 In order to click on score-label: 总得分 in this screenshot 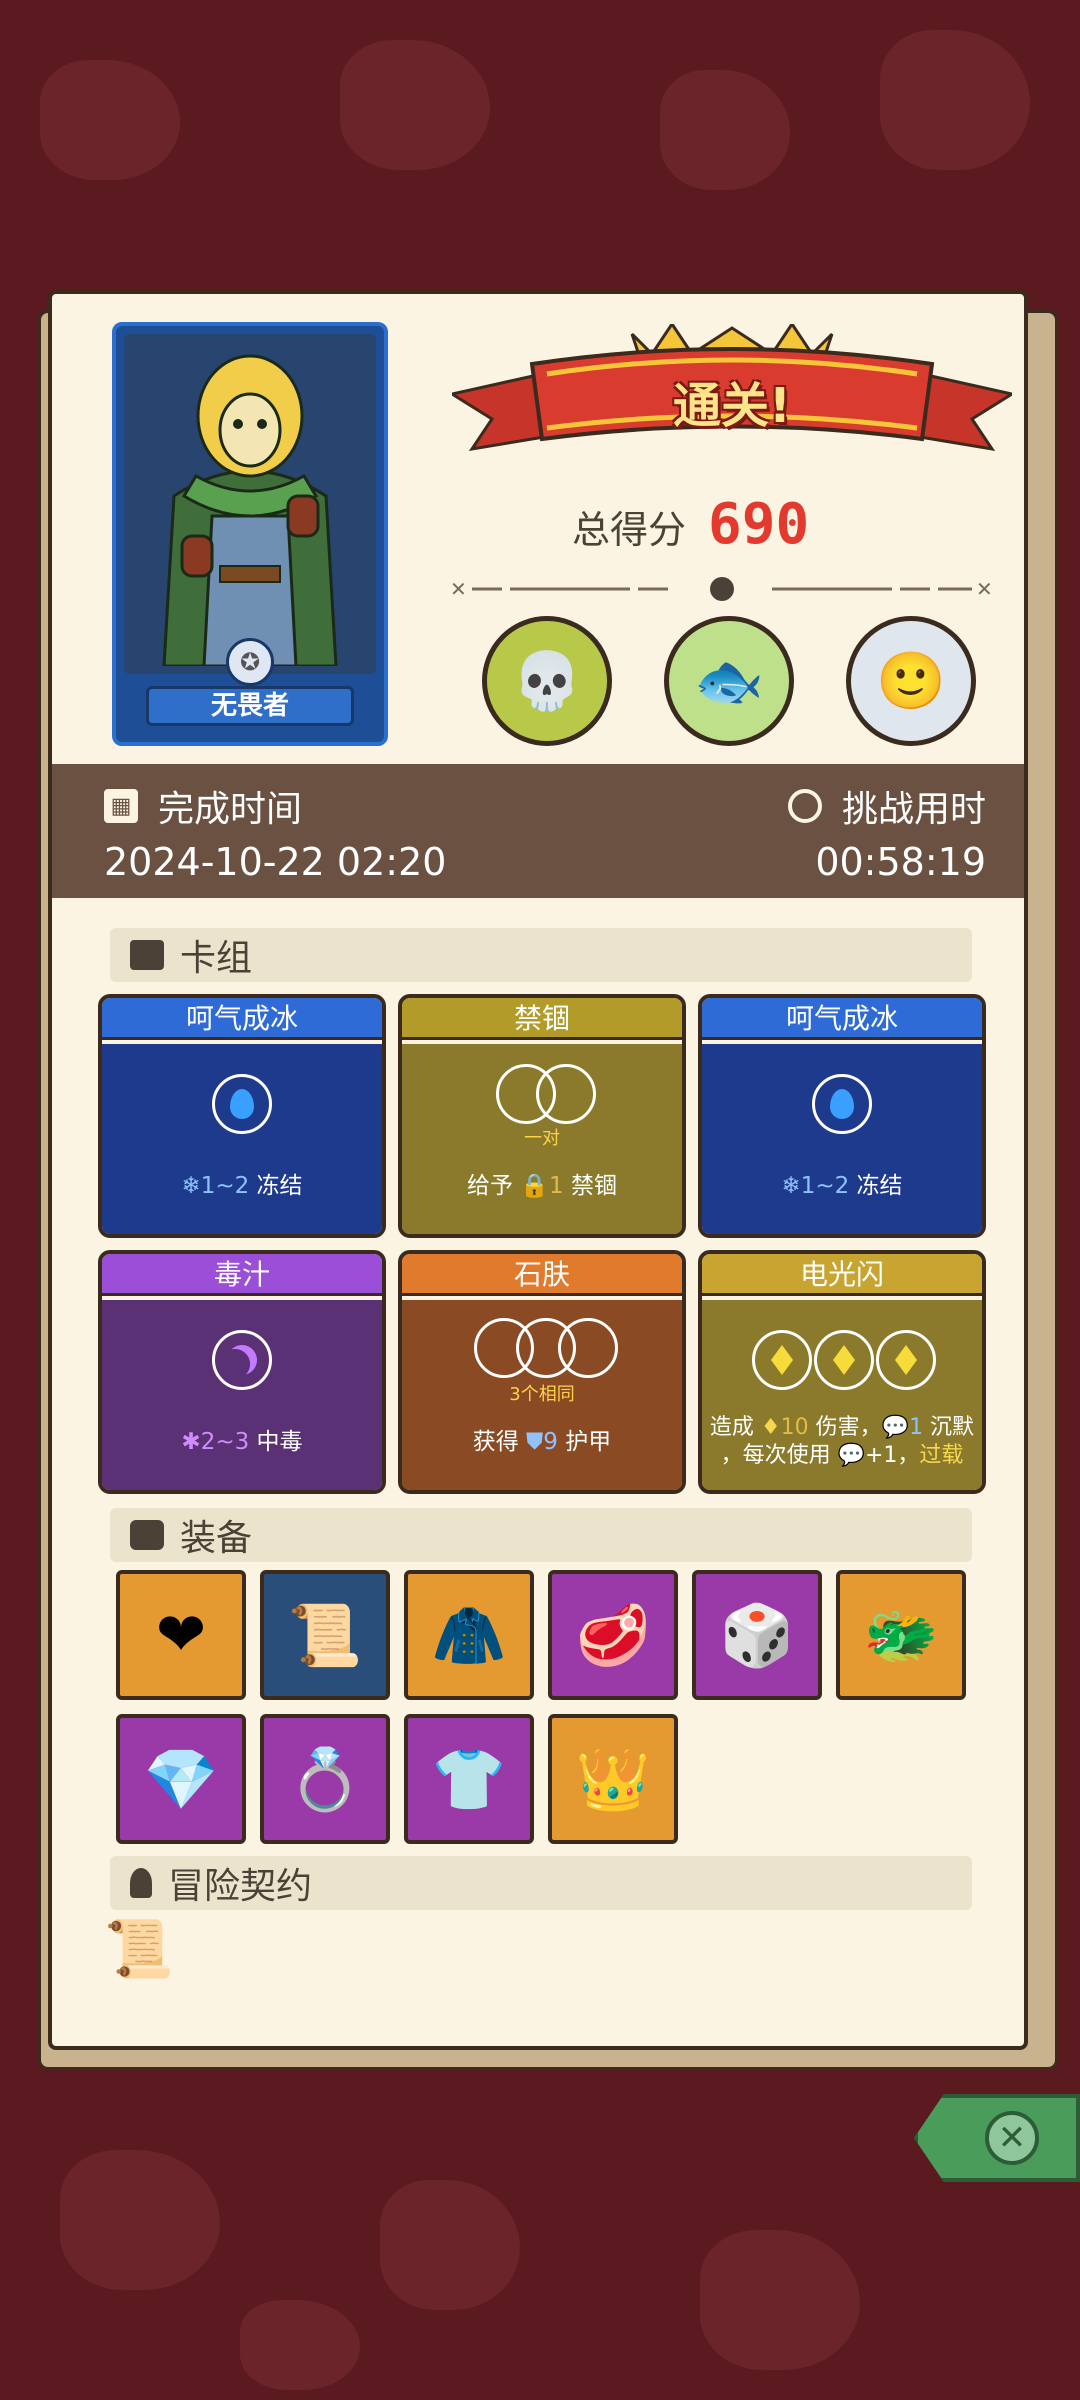, I will do `click(629, 530)`.